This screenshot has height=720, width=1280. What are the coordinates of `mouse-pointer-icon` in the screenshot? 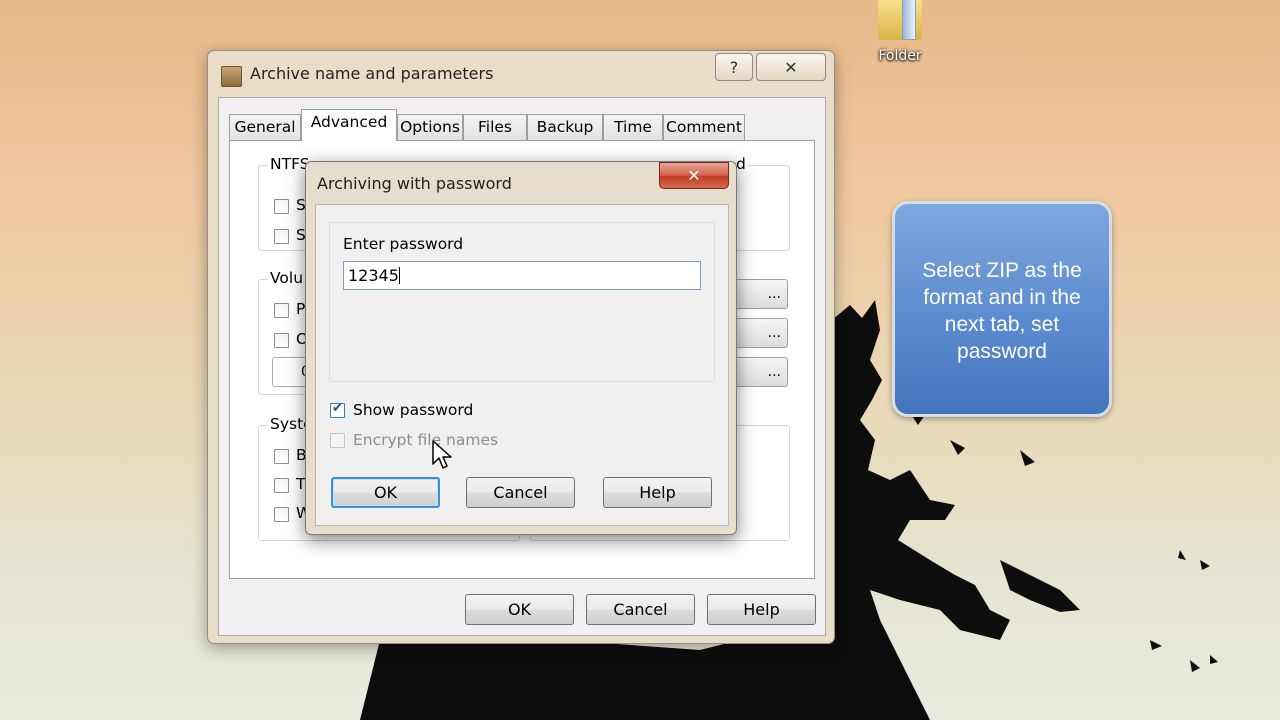 It's located at (442, 454).